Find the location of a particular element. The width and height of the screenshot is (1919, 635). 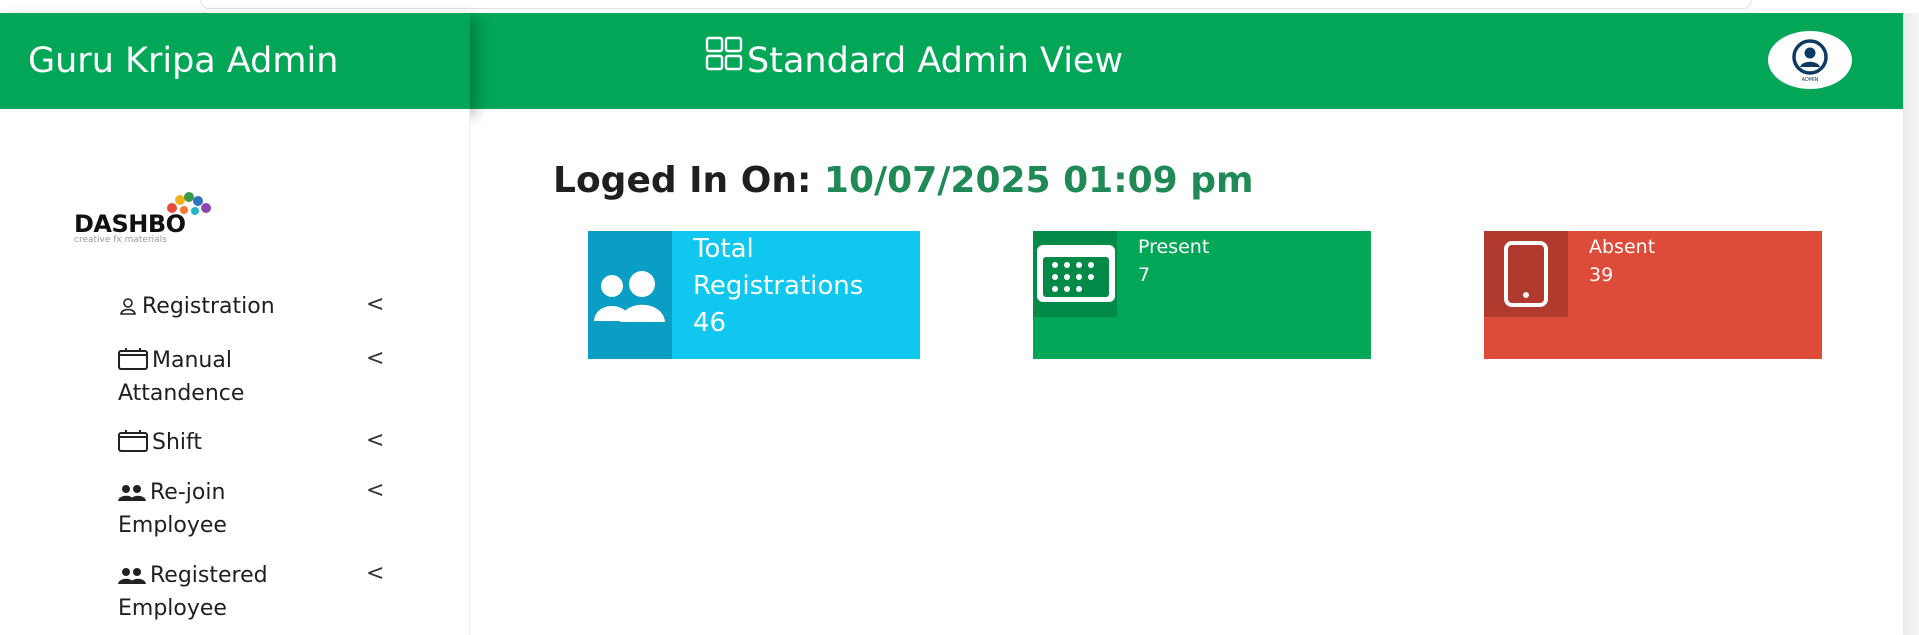

sidebar-item-label: Shift is located at coordinates (177, 442).